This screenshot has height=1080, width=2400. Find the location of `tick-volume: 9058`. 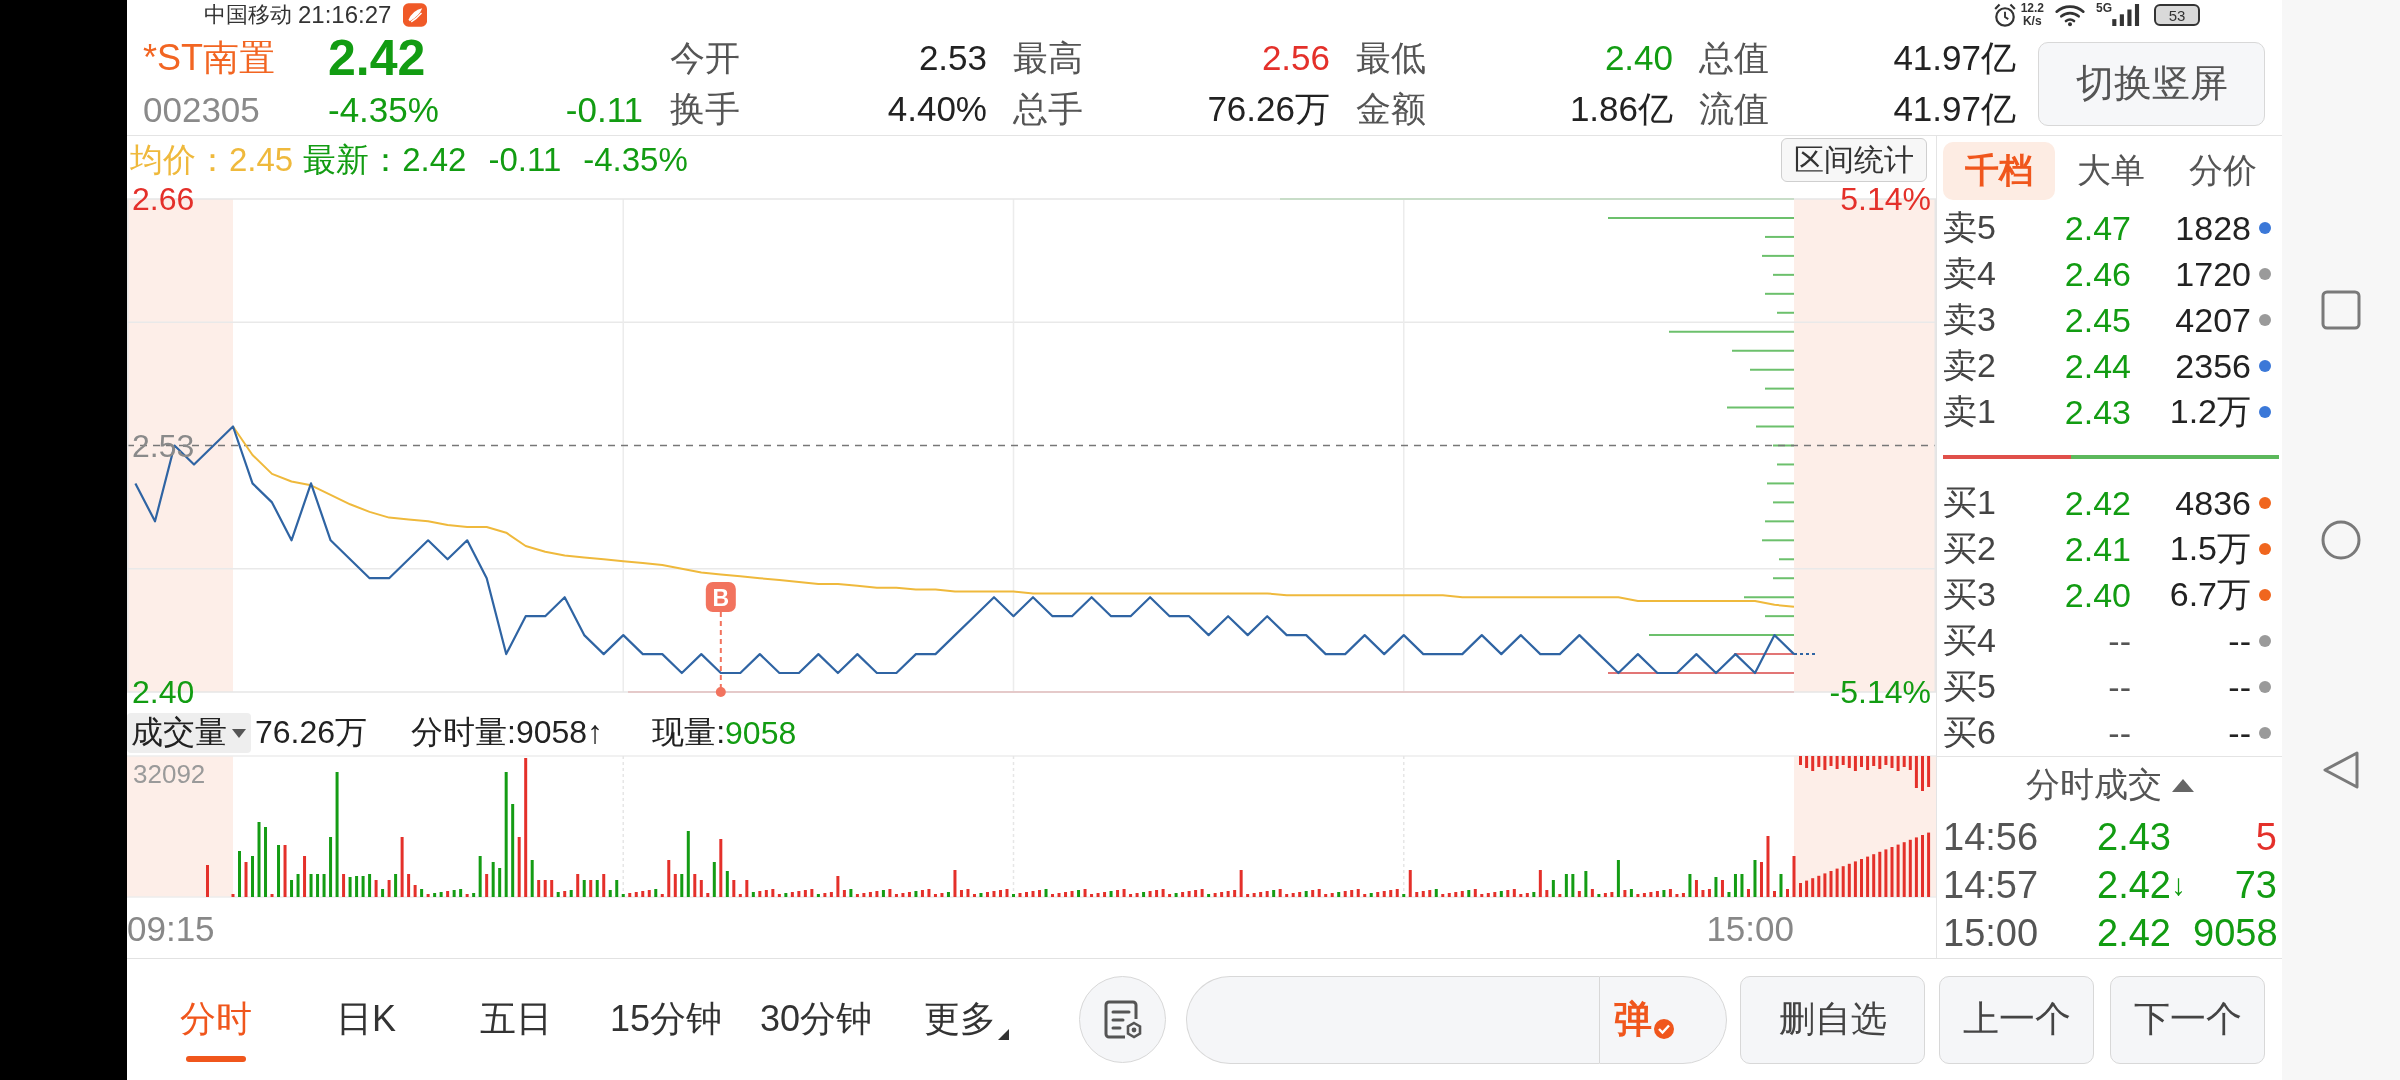

tick-volume: 9058 is located at coordinates (2235, 933).